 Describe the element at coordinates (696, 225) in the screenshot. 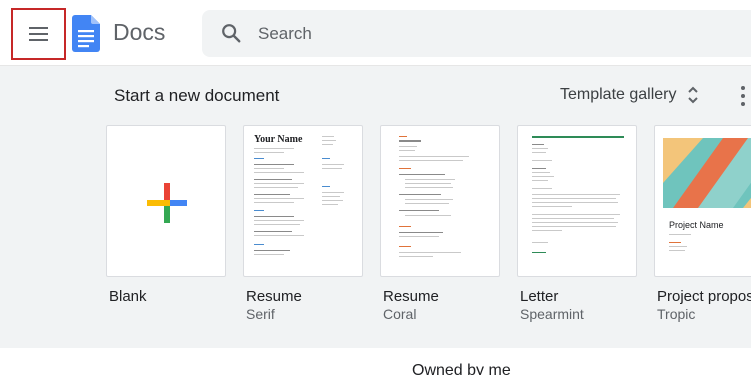

I see `thumbnail-heading: Project Name` at that location.